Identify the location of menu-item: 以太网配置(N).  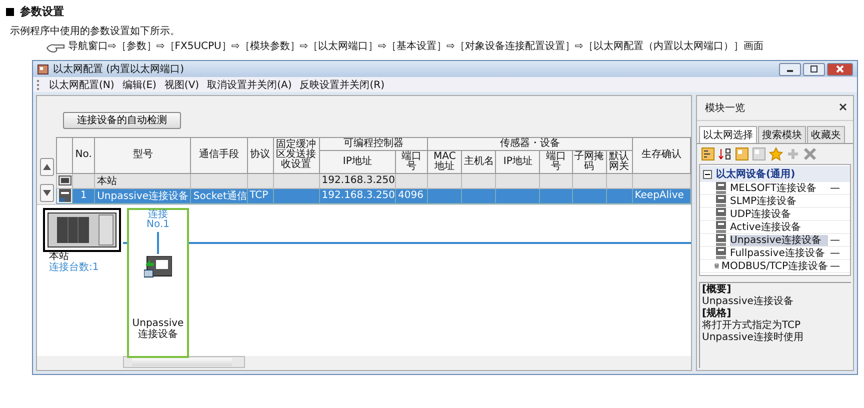
(81, 85).